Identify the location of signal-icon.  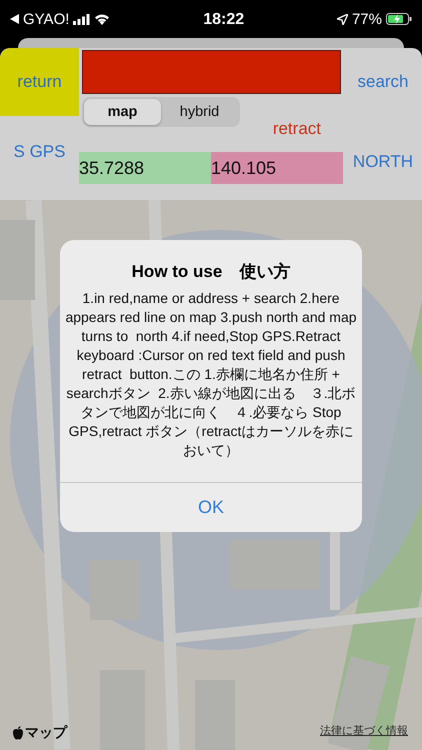
(81, 19).